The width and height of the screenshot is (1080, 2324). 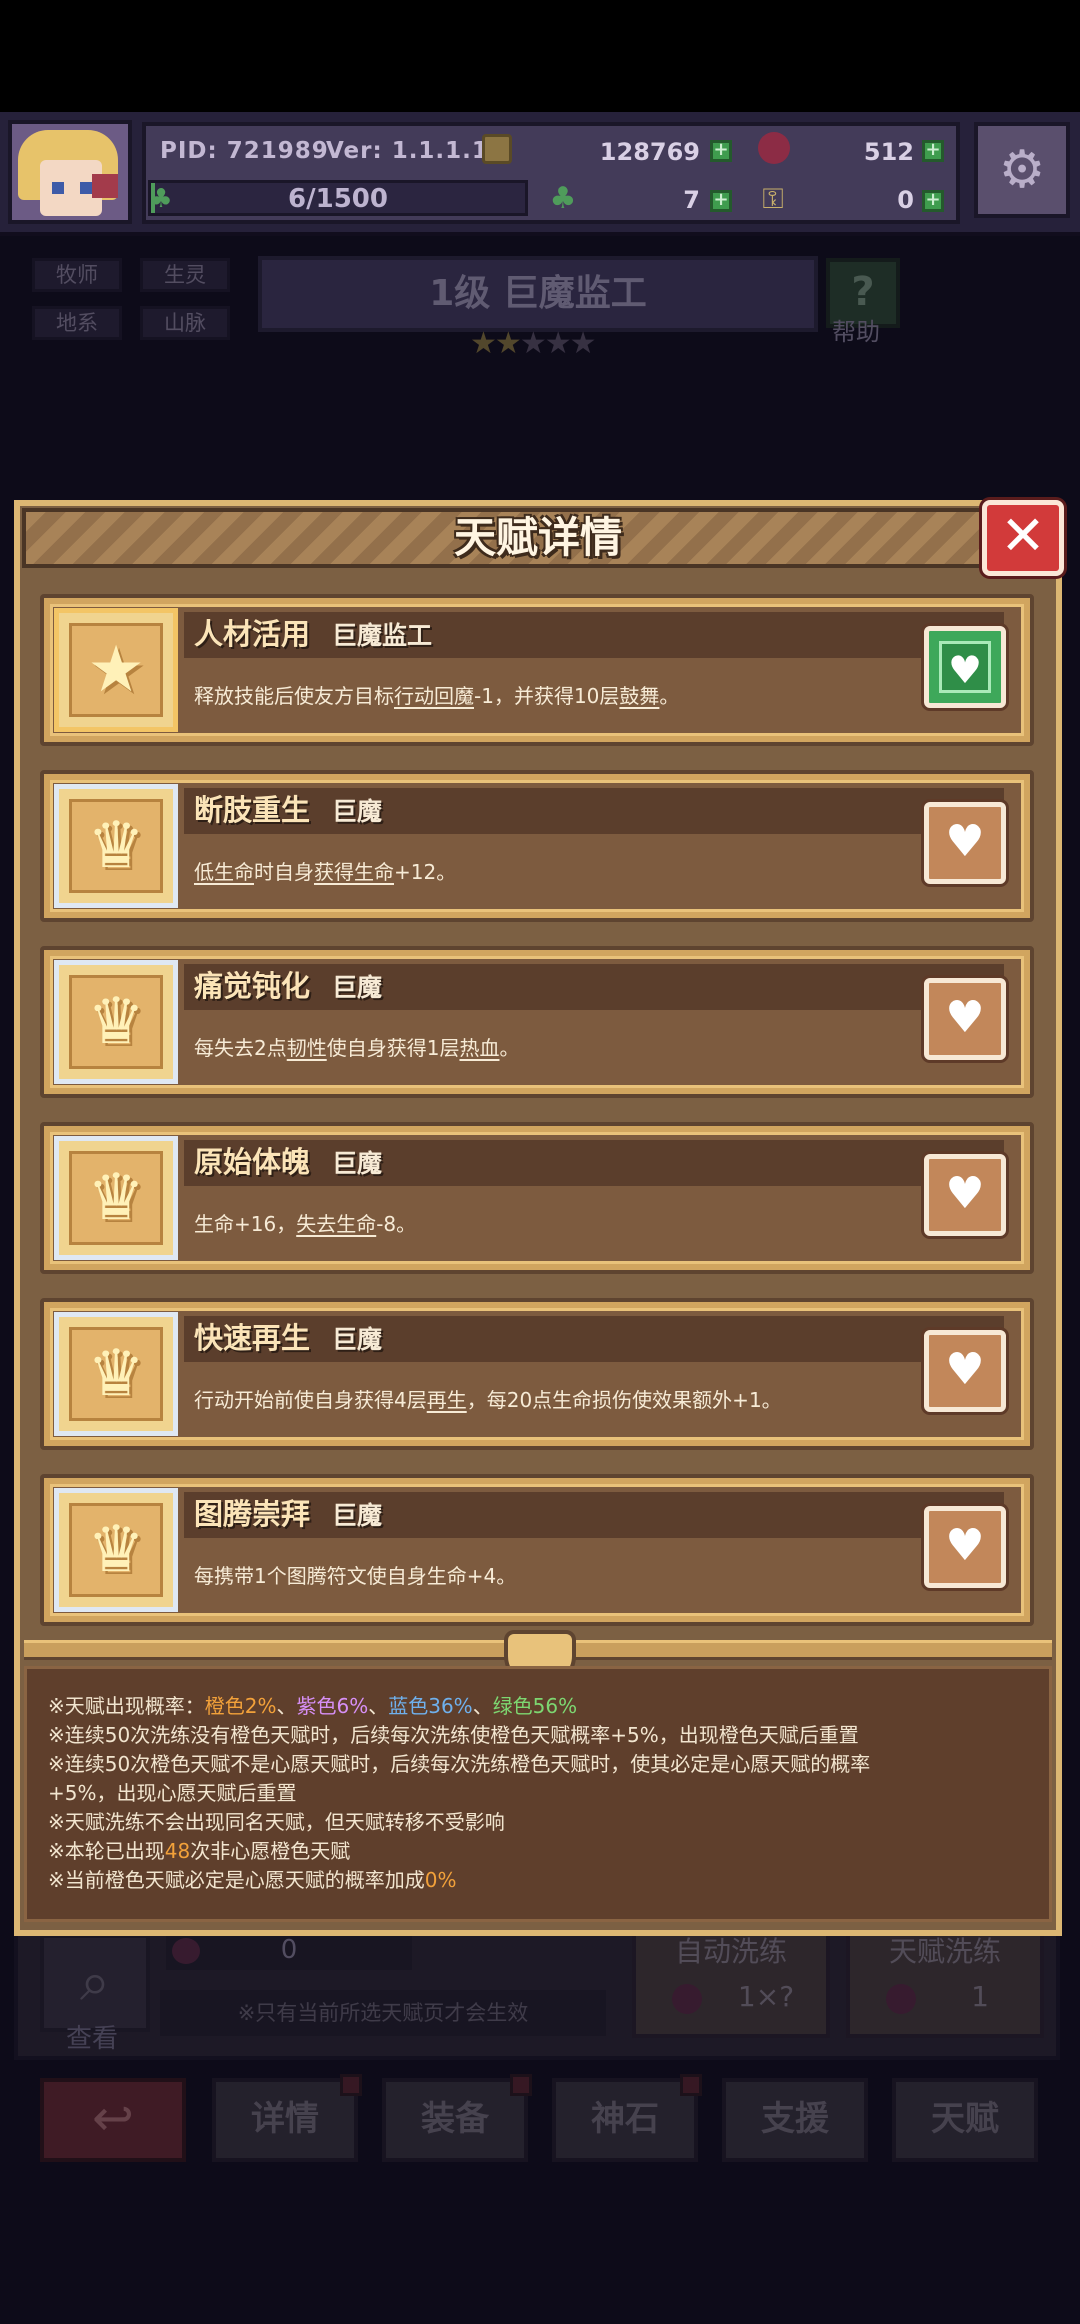 I want to click on status-bar, so click(x=540, y=56).